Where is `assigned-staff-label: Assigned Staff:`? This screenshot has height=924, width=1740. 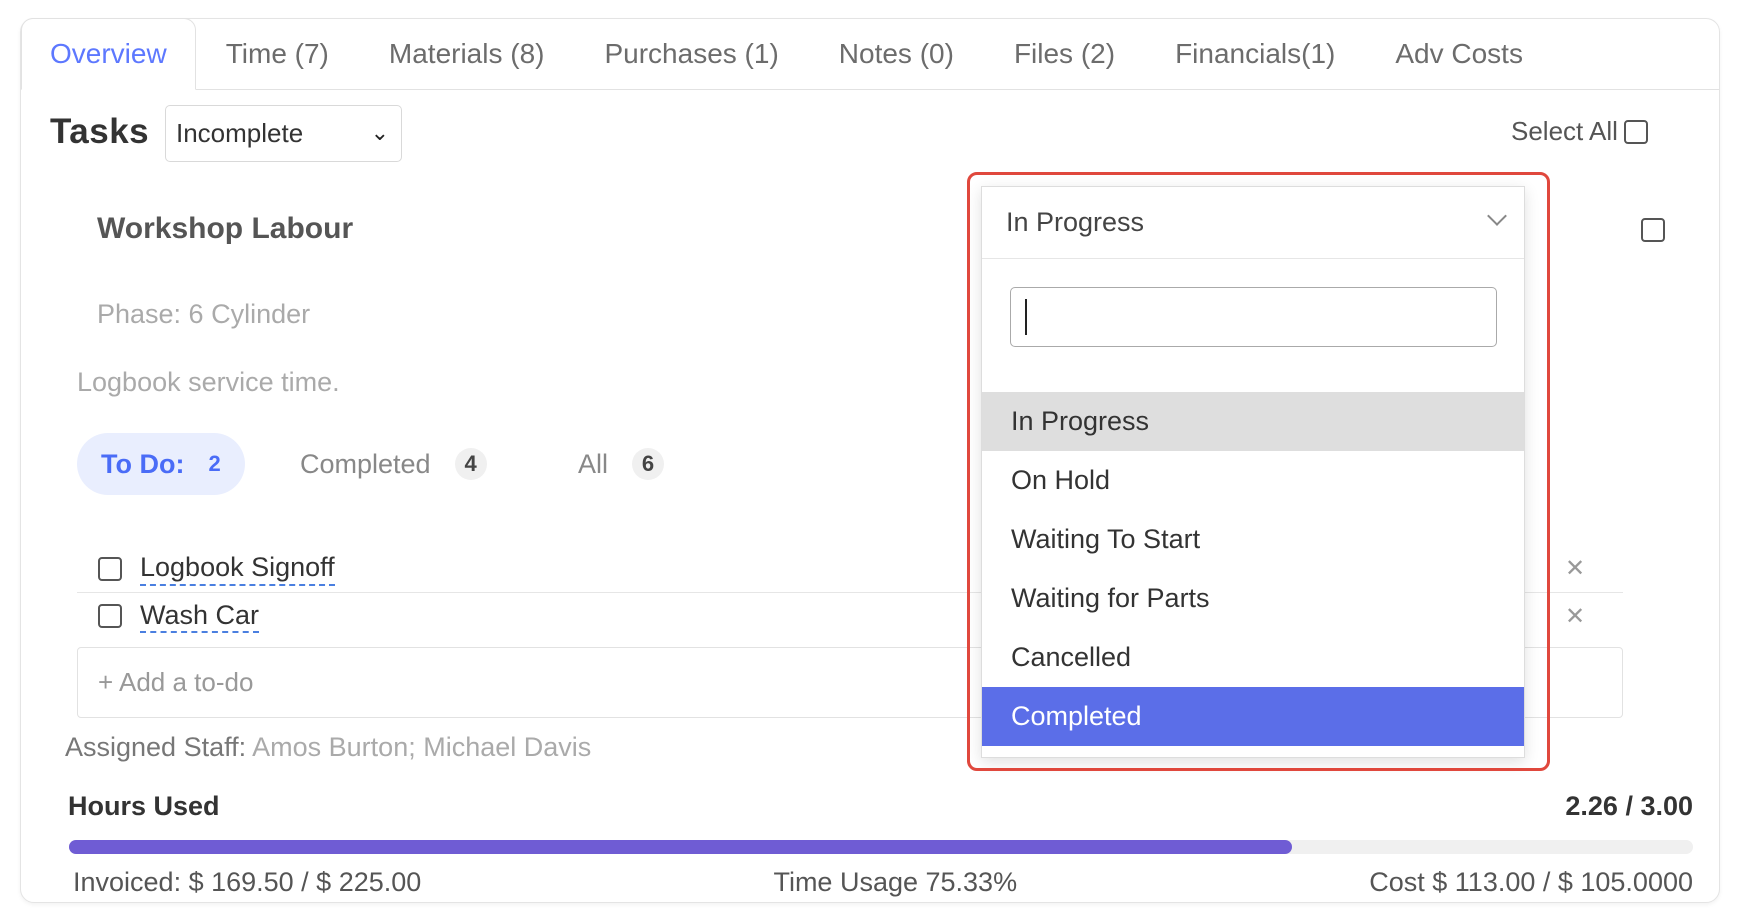
assigned-staff-label: Assigned Staff: is located at coordinates (156, 747).